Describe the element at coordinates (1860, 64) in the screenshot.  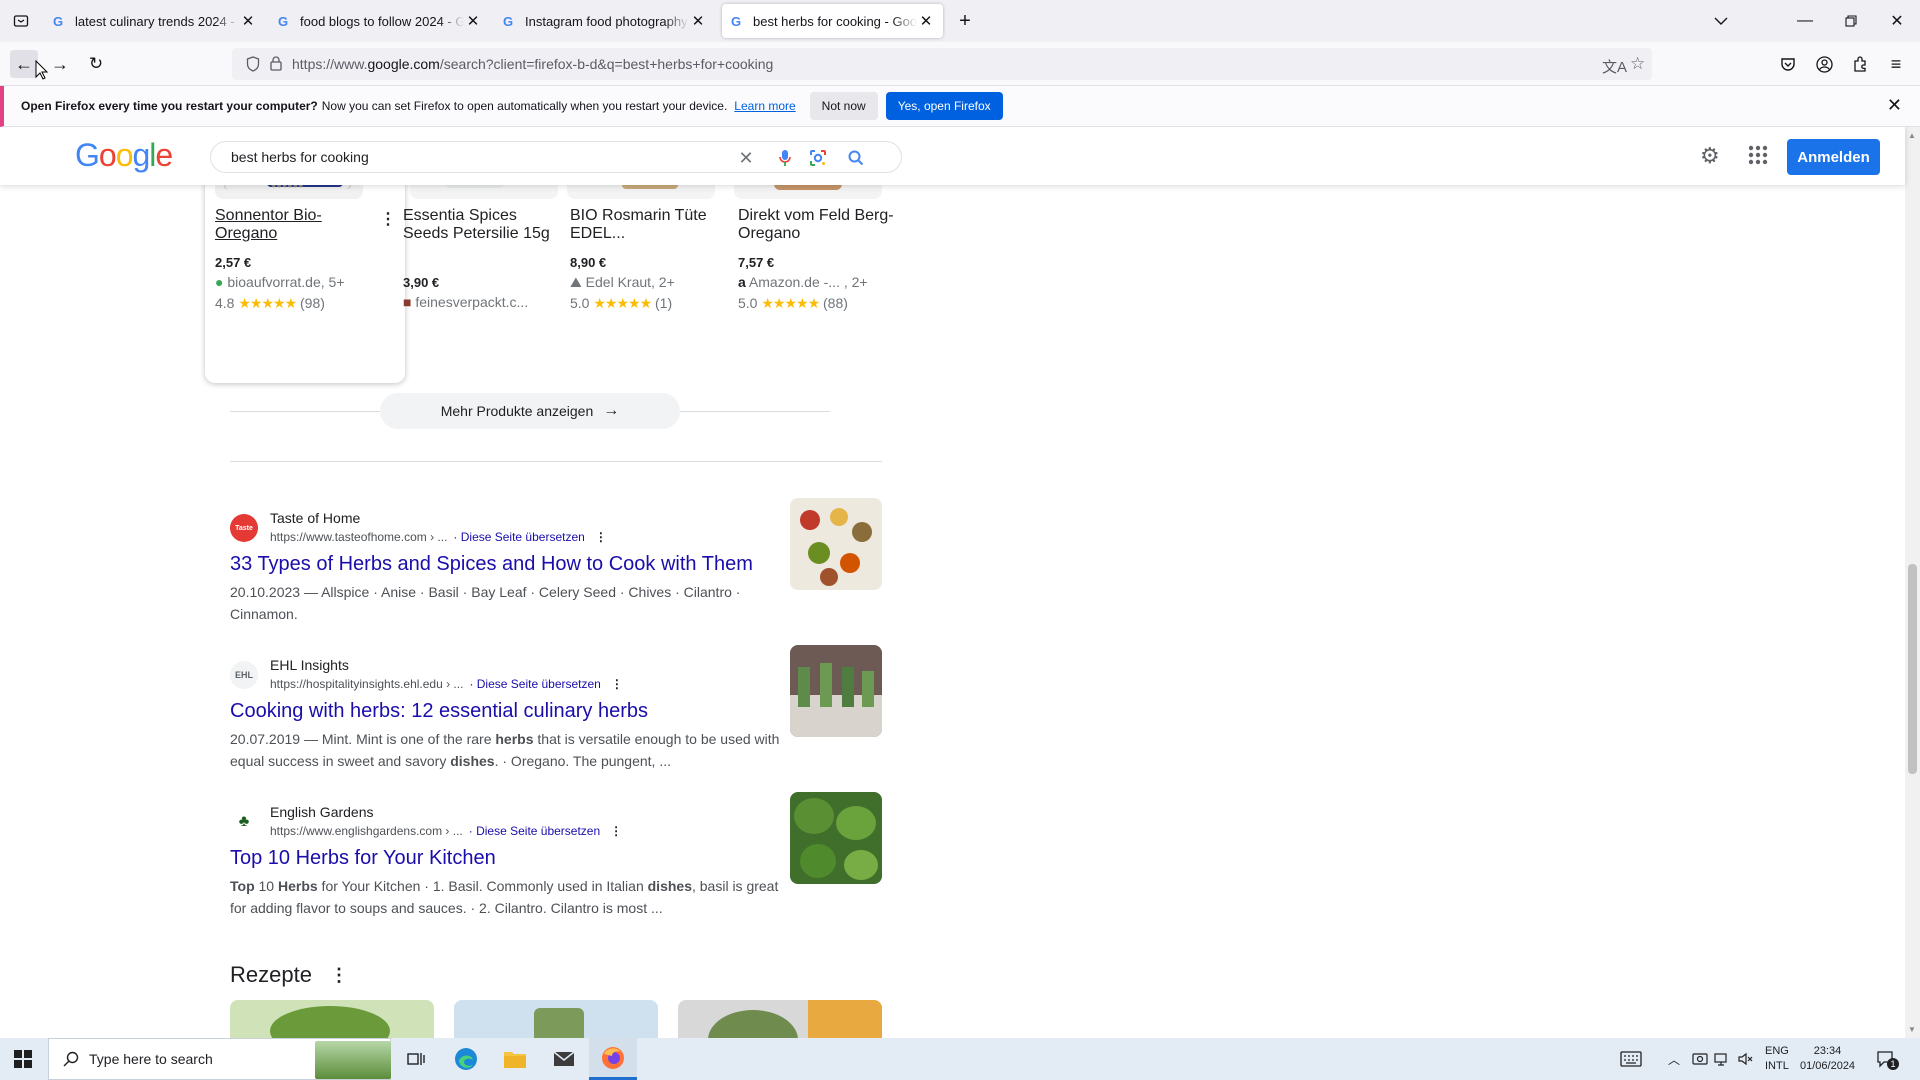
I see `extensions-icon` at that location.